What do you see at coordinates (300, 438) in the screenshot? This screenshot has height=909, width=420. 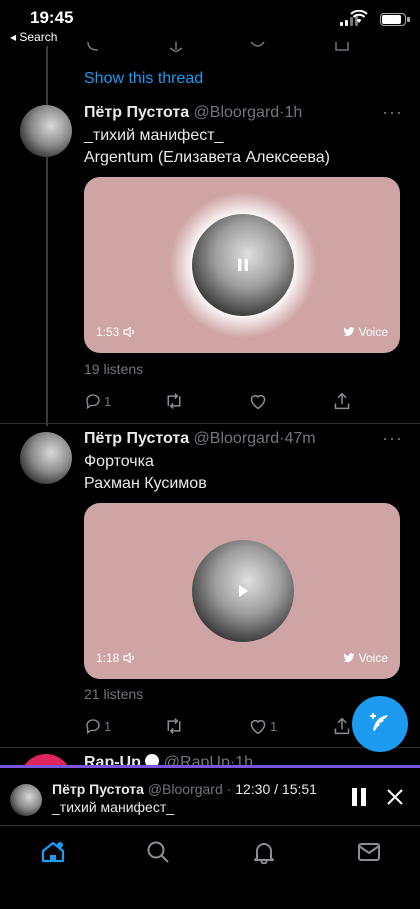 I see `tweet-time: 47m` at bounding box center [300, 438].